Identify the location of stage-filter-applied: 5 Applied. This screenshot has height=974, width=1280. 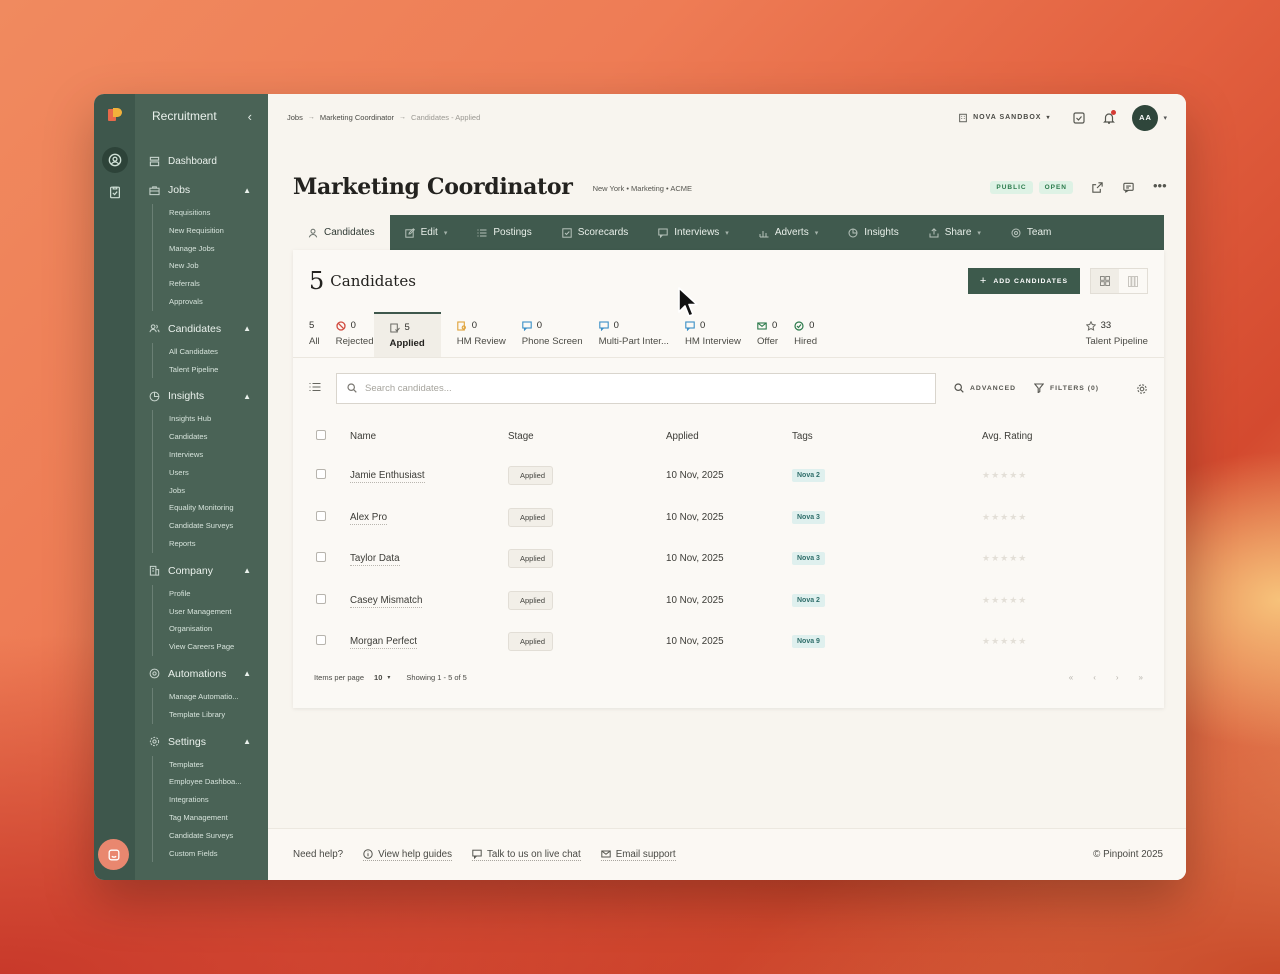
(407, 334).